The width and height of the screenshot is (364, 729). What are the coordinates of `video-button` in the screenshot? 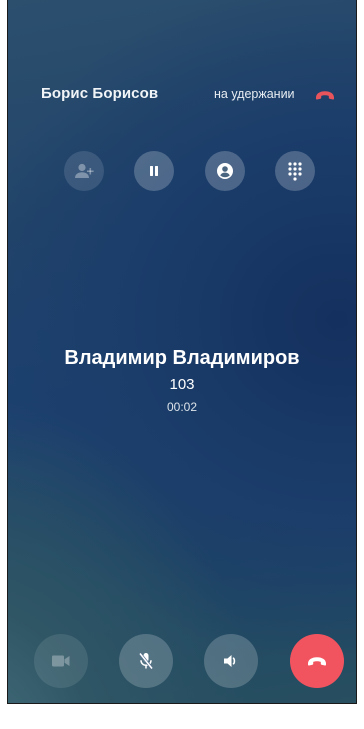 It's located at (61, 661).